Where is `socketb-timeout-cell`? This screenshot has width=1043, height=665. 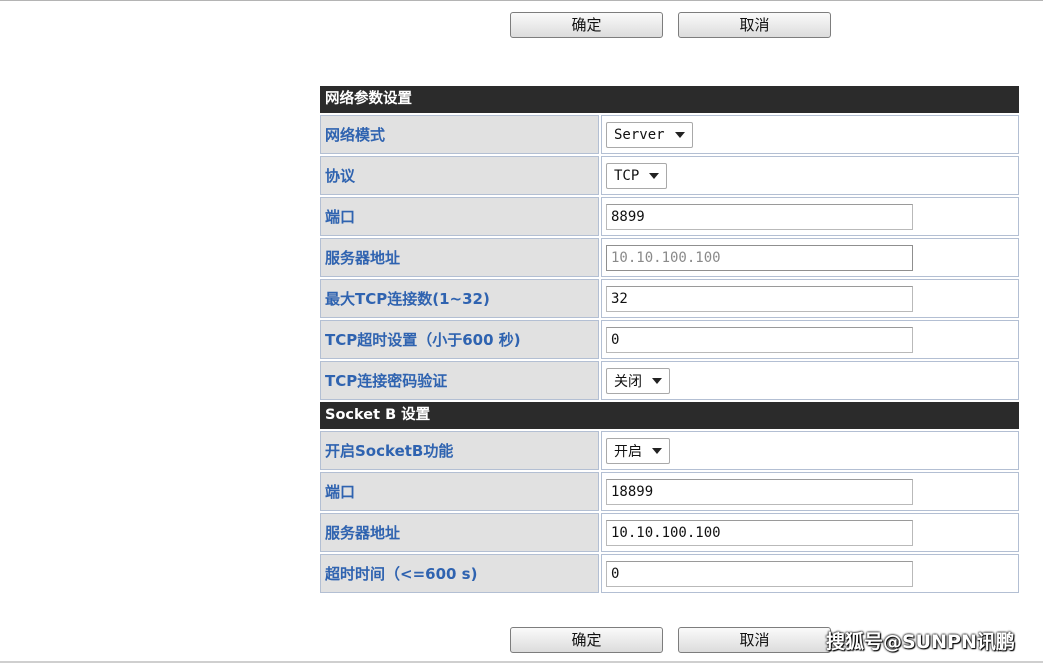
socketb-timeout-cell is located at coordinates (810, 573).